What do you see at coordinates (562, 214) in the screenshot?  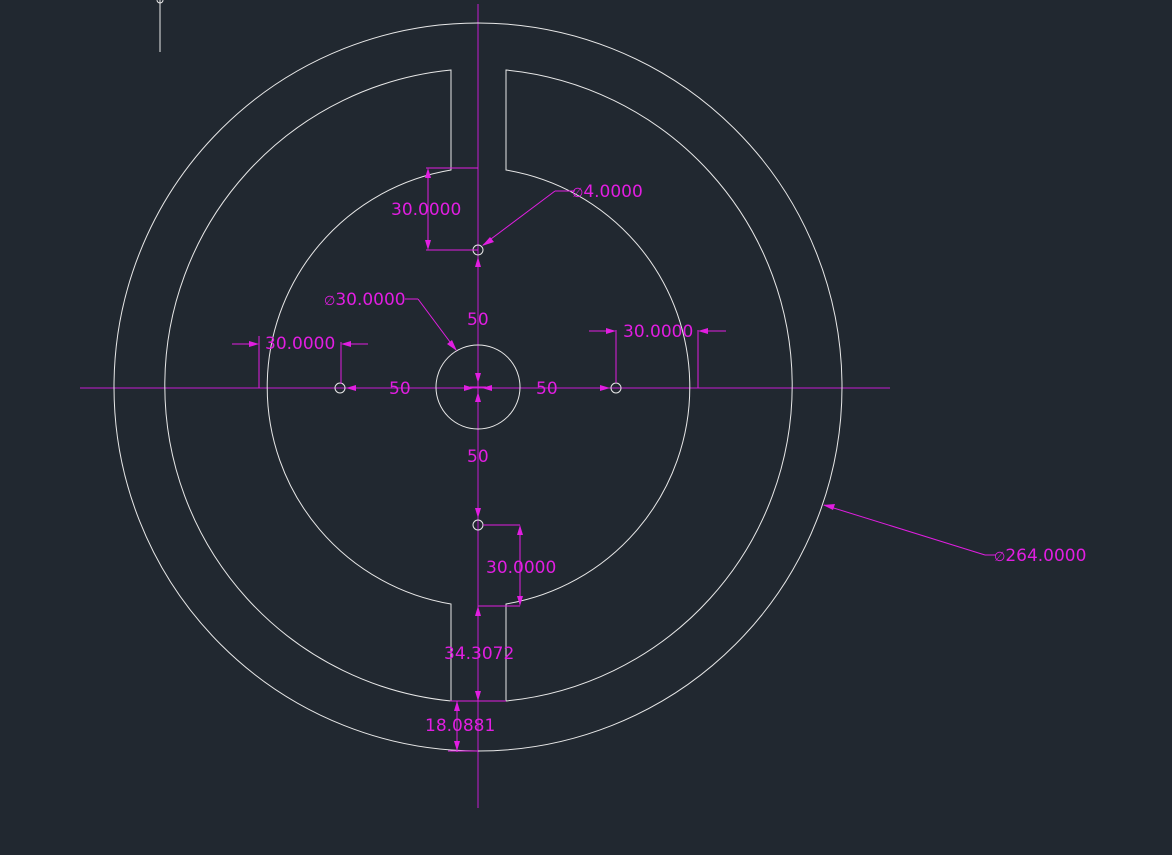 I see `dim-small-hole-diameter: ∅4.0000` at bounding box center [562, 214].